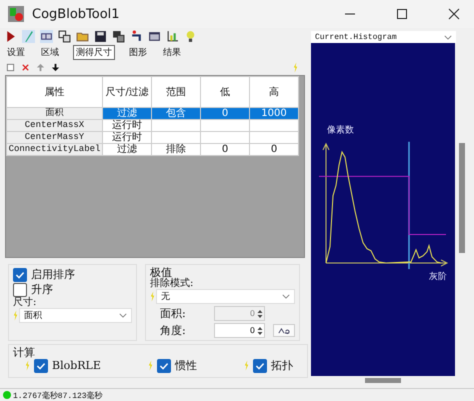 This screenshot has height=401, width=474. What do you see at coordinates (25, 67) in the screenshot?
I see `delete-icon` at bounding box center [25, 67].